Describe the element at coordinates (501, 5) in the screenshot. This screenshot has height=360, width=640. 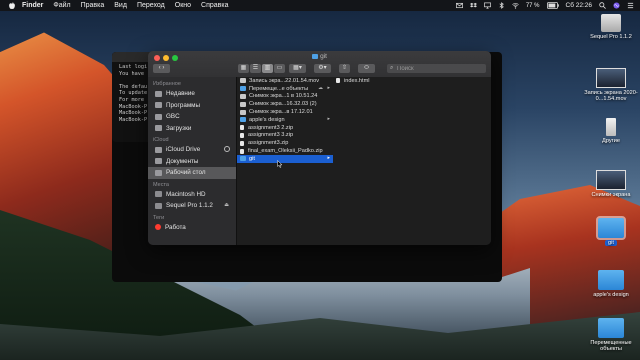
I see `bluetooth-icon` at that location.